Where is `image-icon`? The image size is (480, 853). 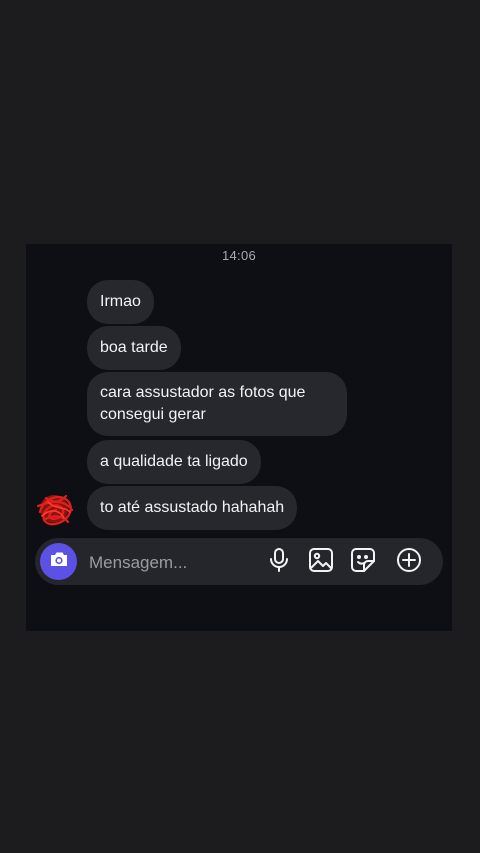
image-icon is located at coordinates (321, 562).